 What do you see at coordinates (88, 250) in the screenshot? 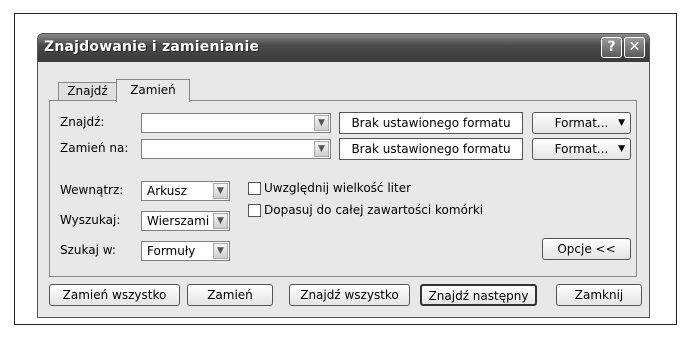
I see `look-in-label: Szukaj w:` at bounding box center [88, 250].